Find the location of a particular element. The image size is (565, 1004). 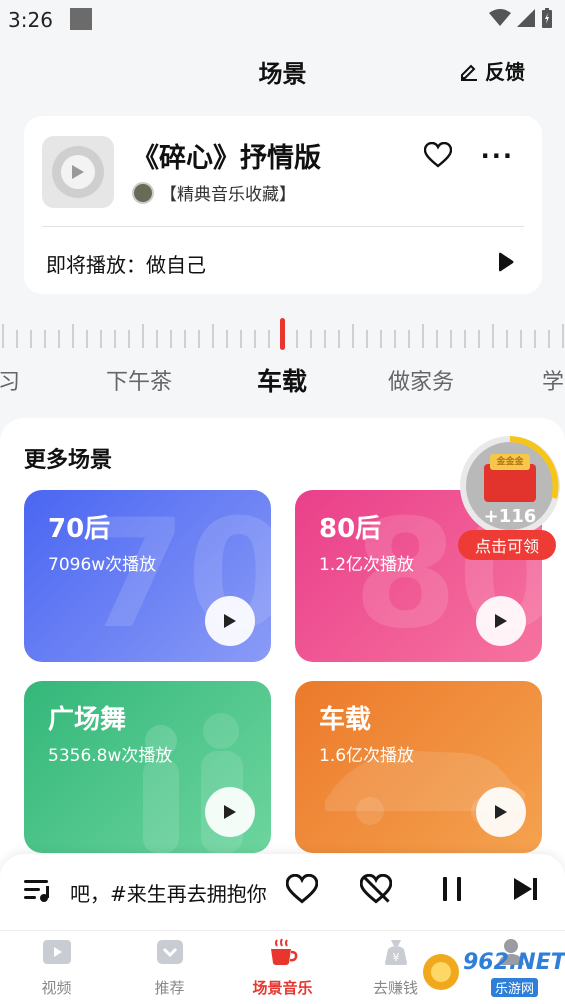

scene-ruler-slider is located at coordinates (282, 336).